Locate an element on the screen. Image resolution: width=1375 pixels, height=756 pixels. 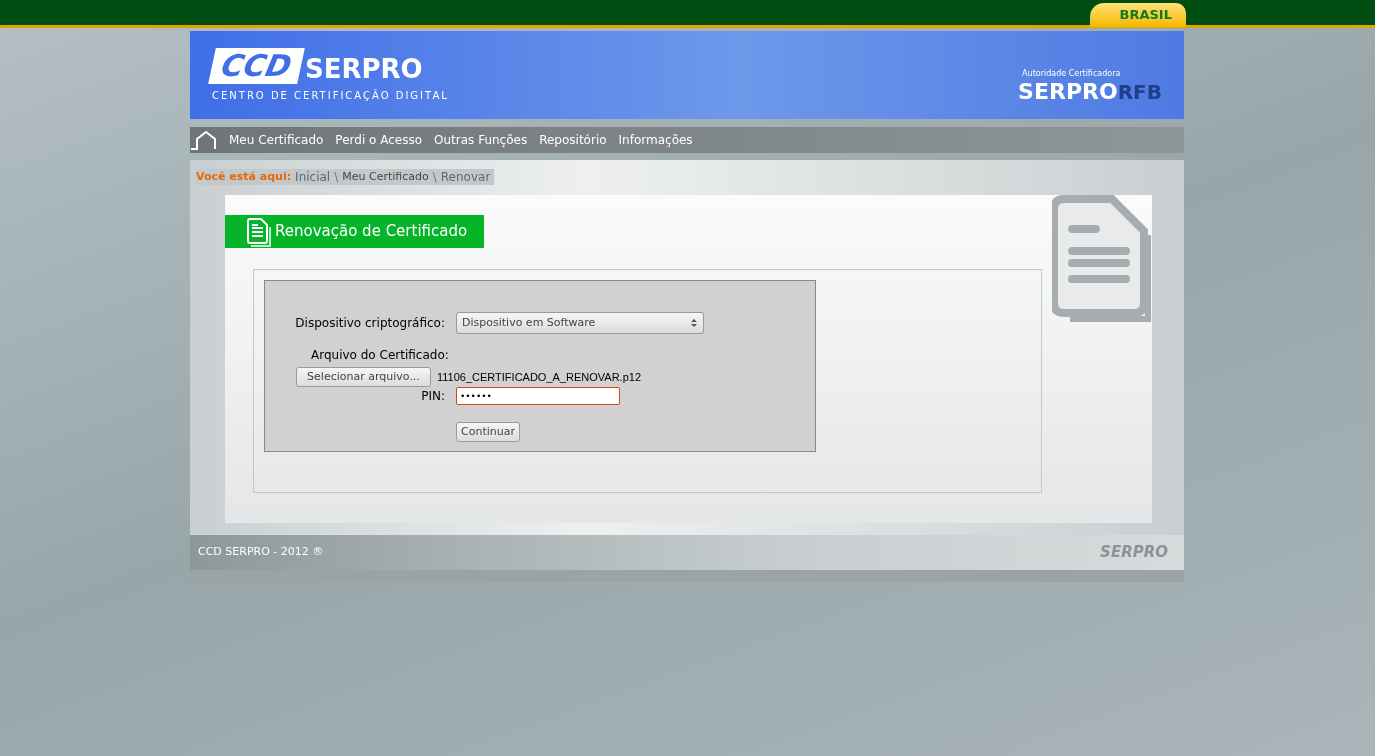
breadcrumb-link: Inicial is located at coordinates (313, 177).